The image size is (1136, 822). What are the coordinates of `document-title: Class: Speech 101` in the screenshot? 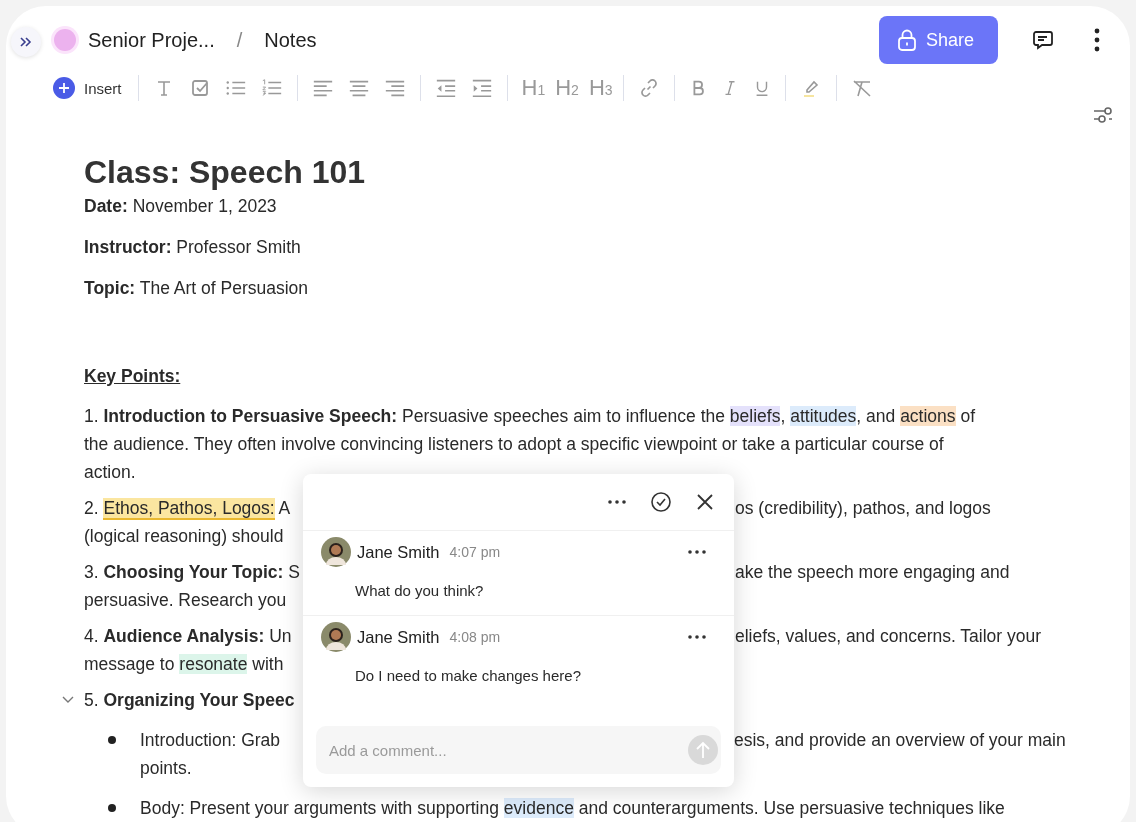 It's located at (225, 172).